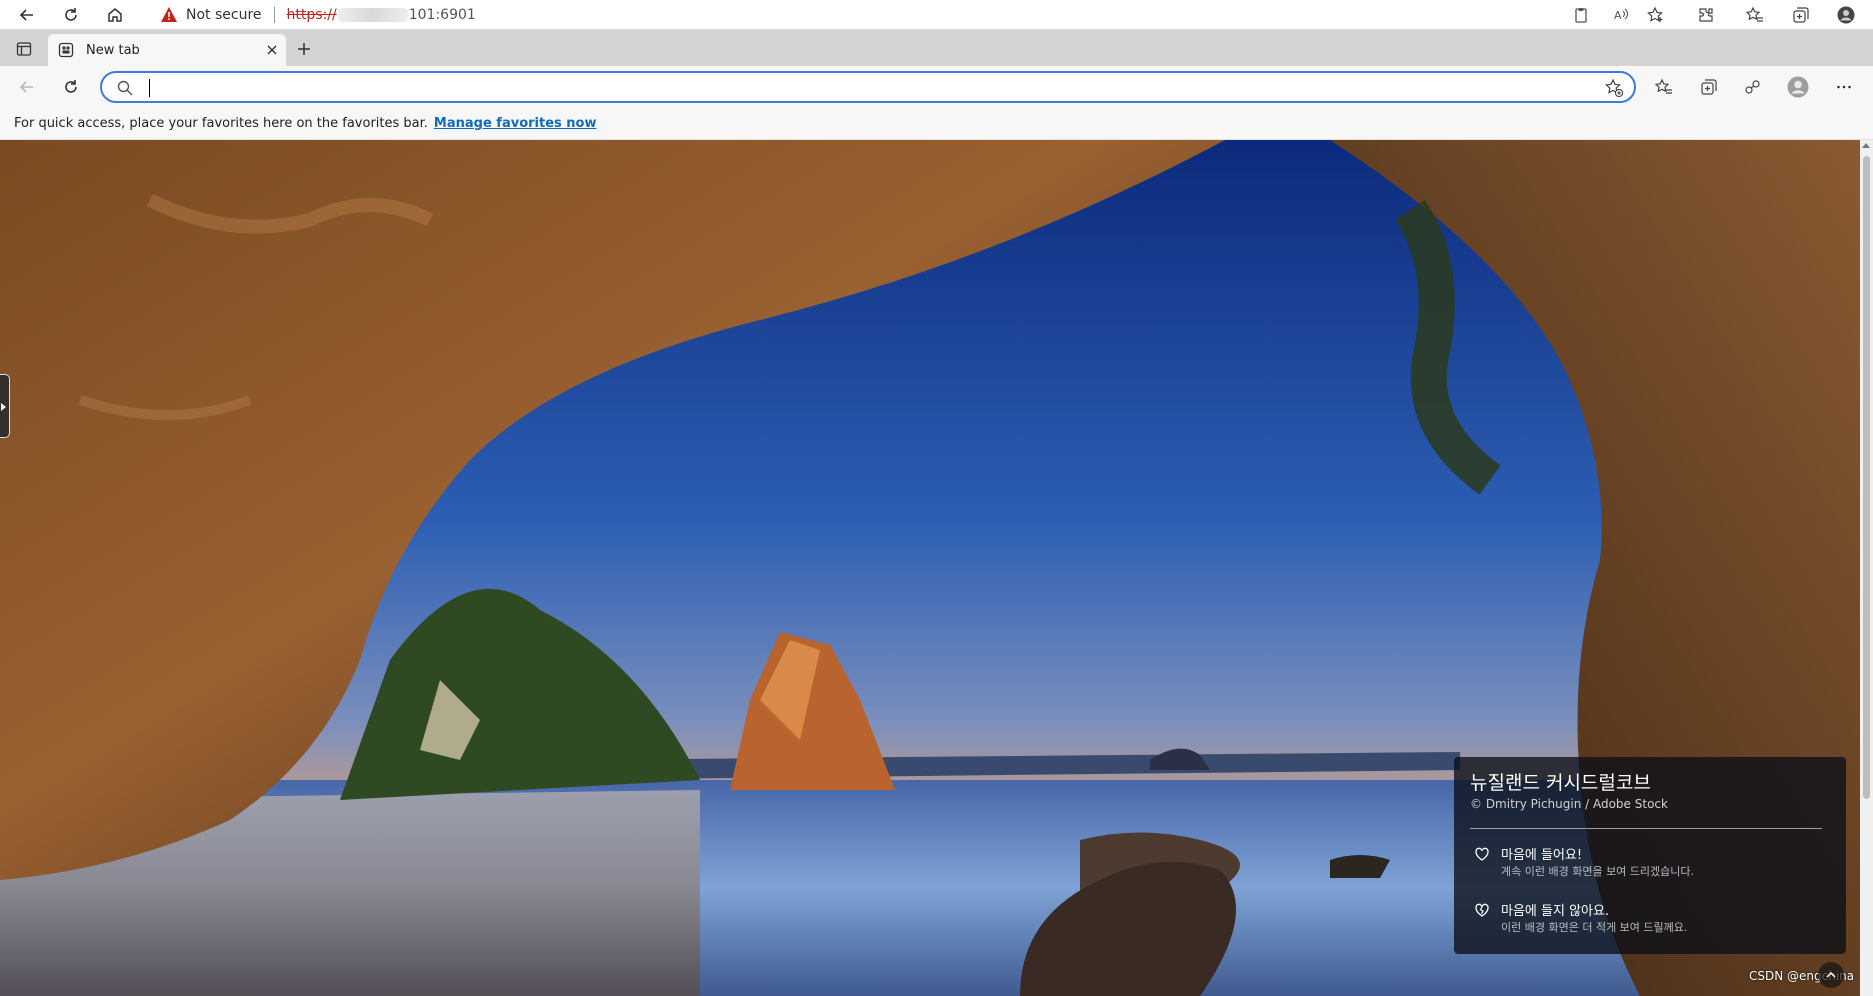  I want to click on back-disabled-icon, so click(27, 87).